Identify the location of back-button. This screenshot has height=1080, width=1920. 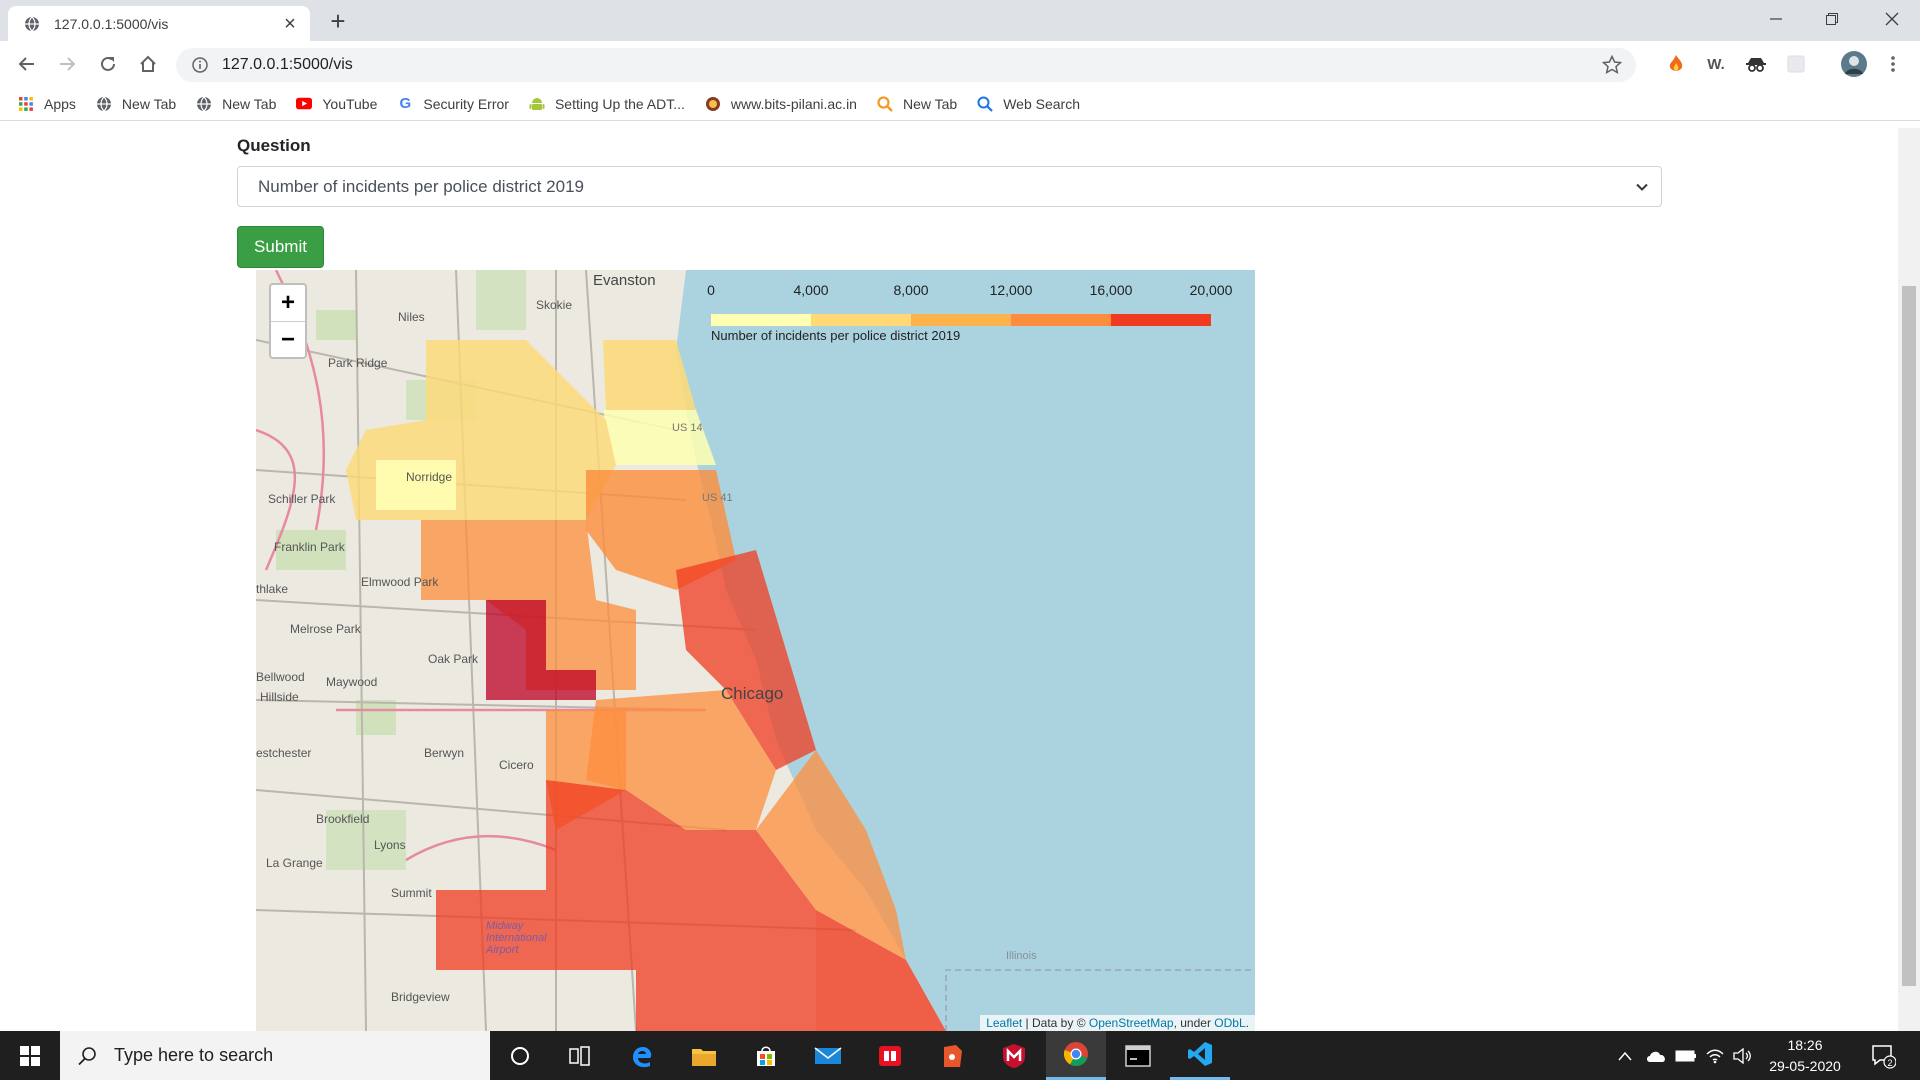
(27, 64).